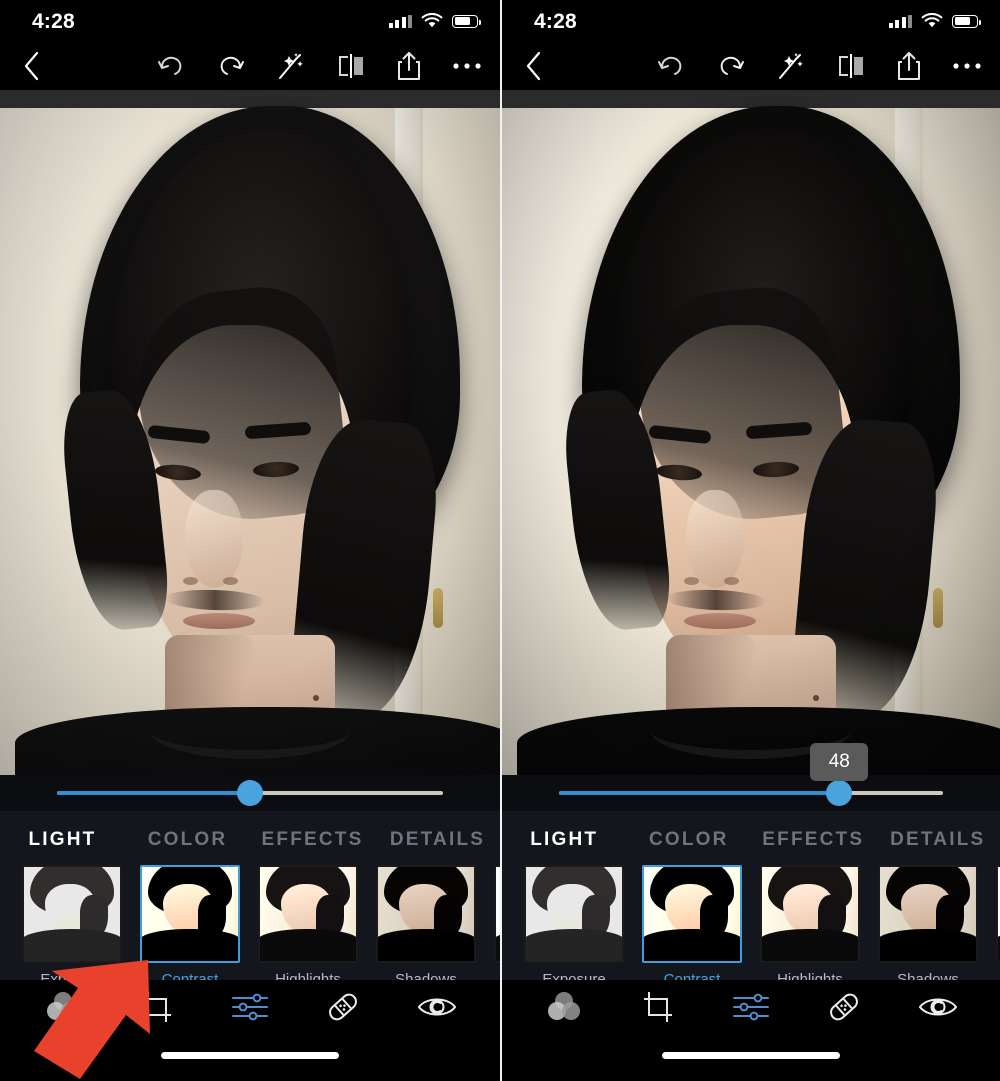  I want to click on adjustment-thumbnails-left: ExposureContrastHighlightsShadowsWhites, so click(250, 931).